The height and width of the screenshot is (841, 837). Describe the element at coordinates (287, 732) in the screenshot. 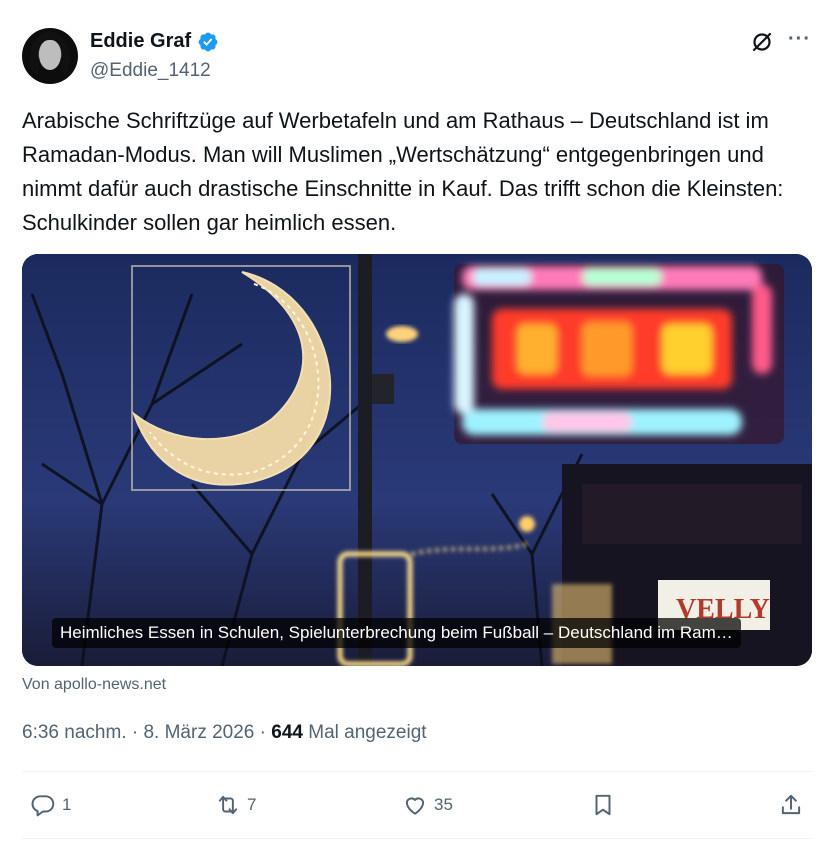

I see `views-count: 644` at that location.